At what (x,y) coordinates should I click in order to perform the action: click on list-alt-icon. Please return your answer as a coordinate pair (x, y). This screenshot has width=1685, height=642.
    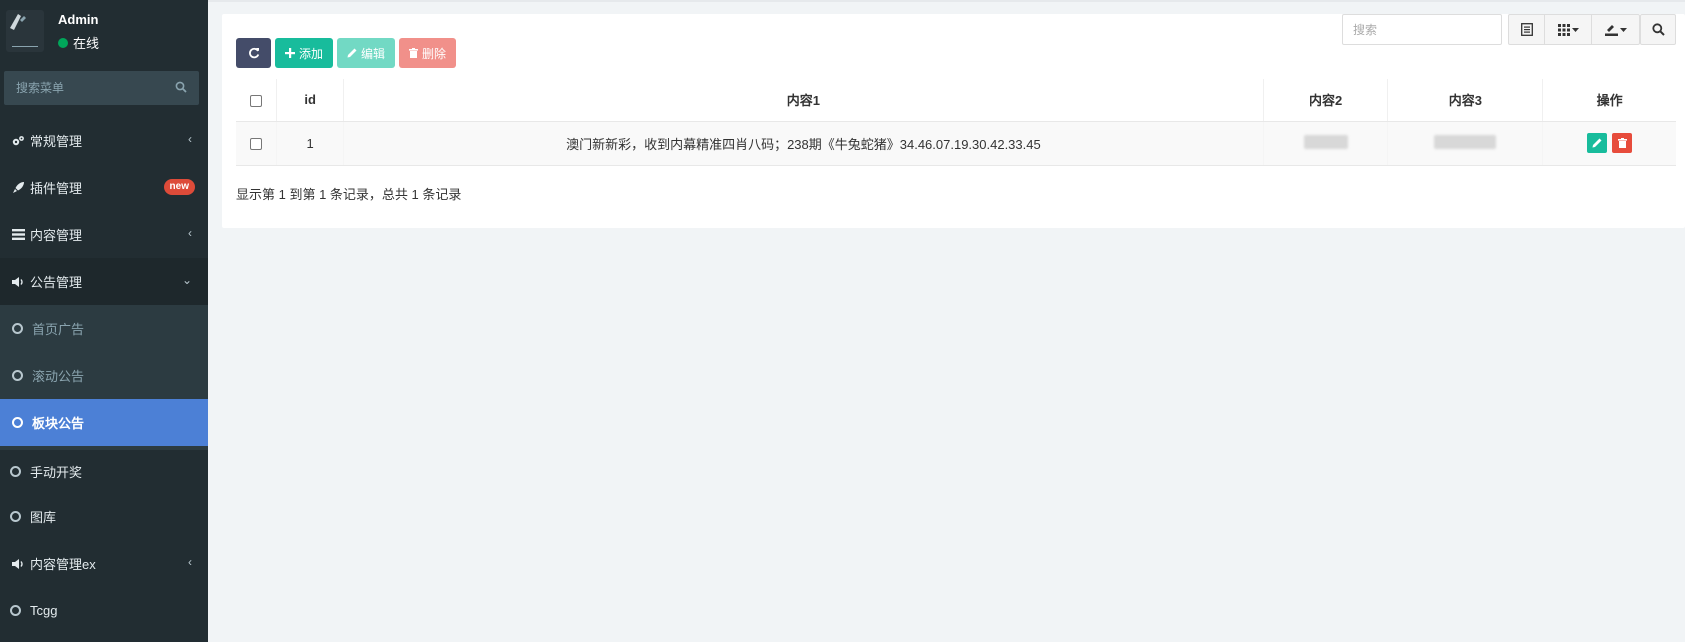
    Looking at the image, I should click on (1526, 29).